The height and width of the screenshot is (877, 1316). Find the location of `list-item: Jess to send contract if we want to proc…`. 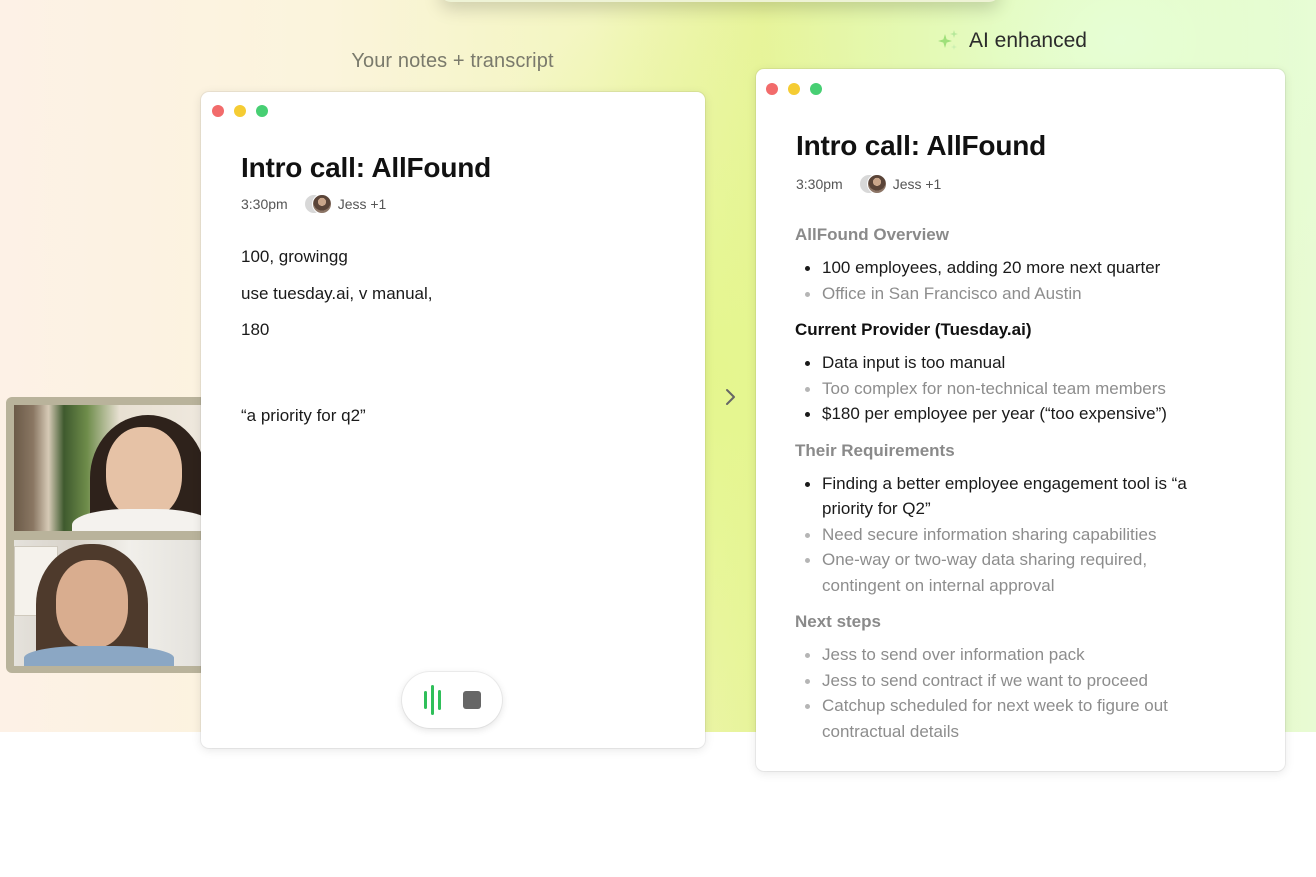

list-item: Jess to send contract if we want to proc… is located at coordinates (1025, 681).